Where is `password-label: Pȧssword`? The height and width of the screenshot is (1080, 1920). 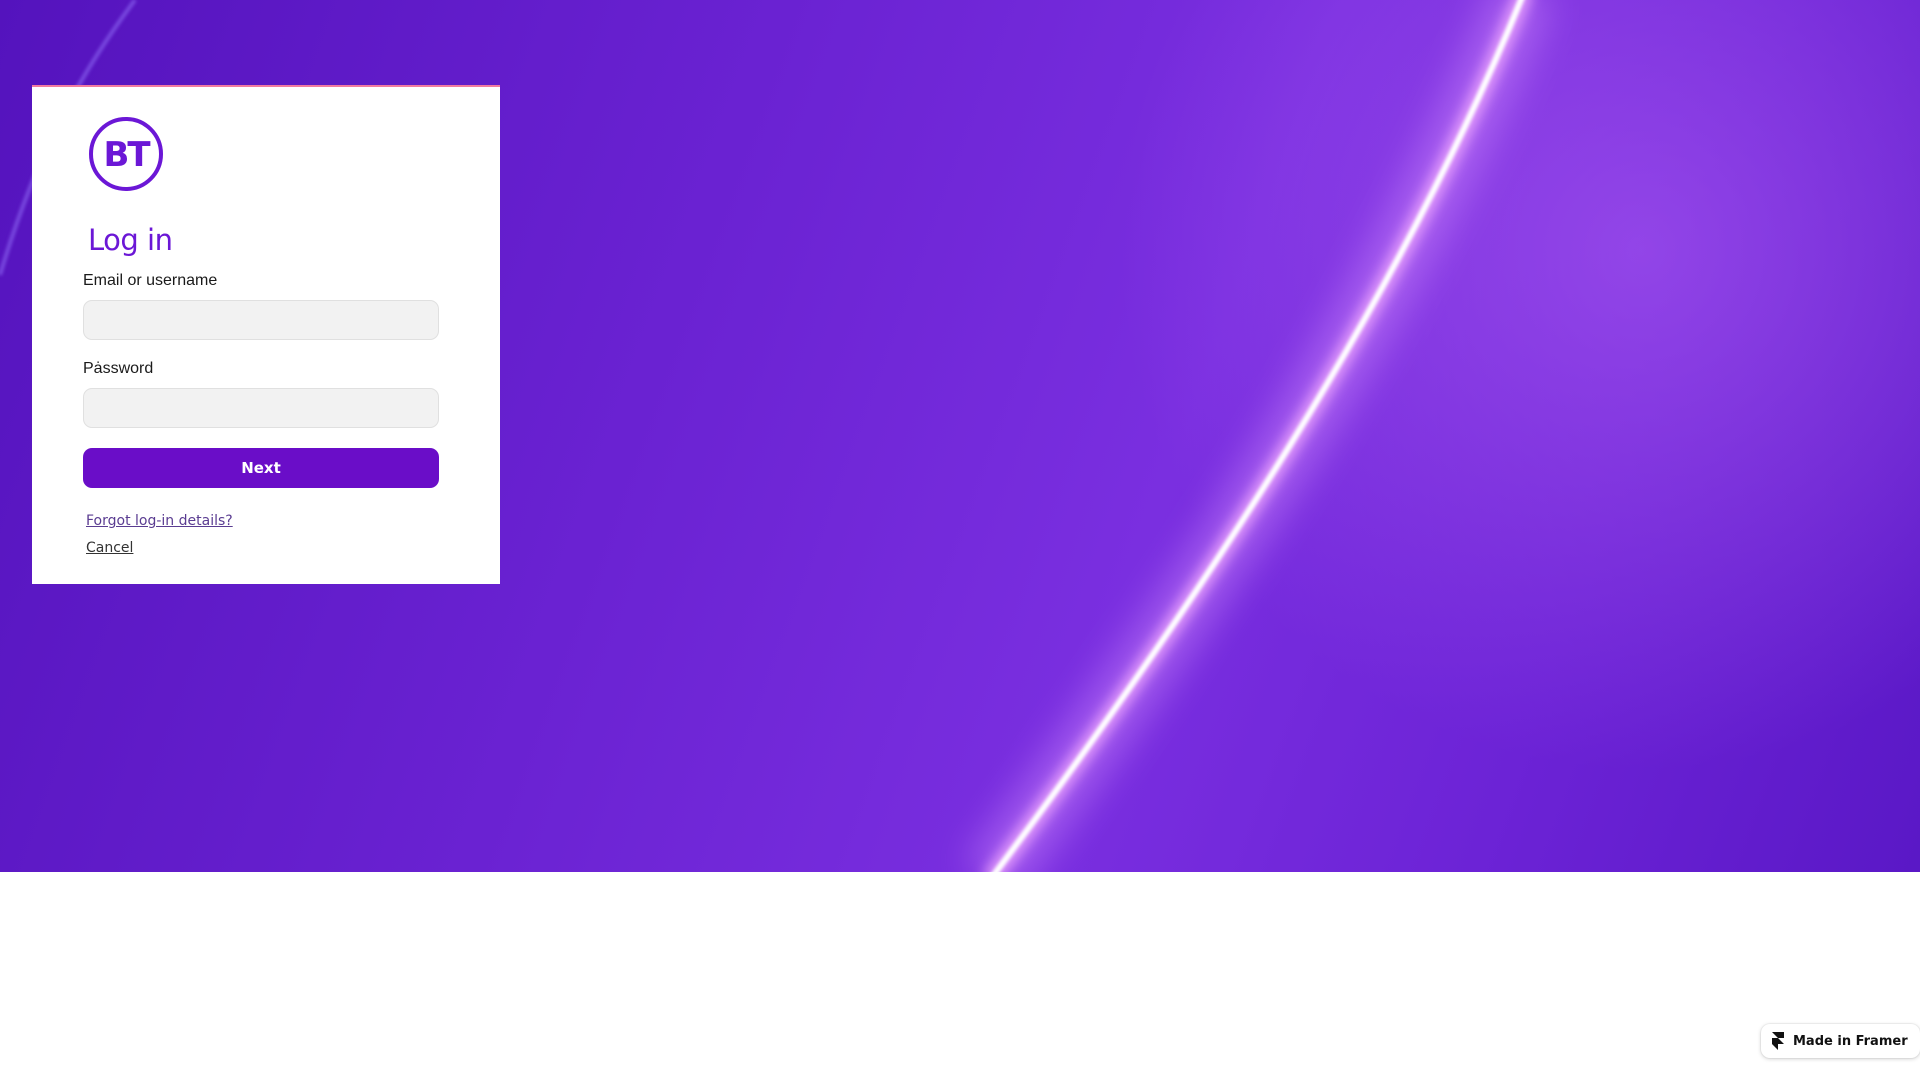
password-label: Pȧssword is located at coordinates (118, 368).